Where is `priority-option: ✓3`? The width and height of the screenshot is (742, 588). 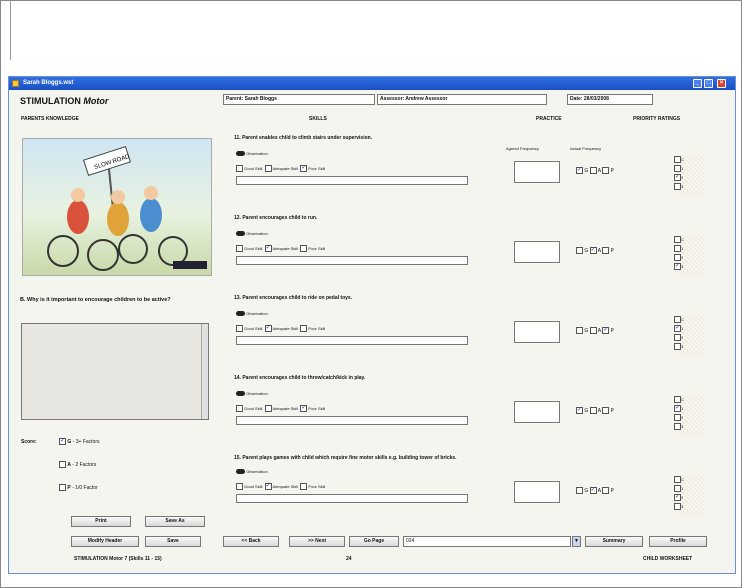
priority-option: ✓3 is located at coordinates (689, 266).